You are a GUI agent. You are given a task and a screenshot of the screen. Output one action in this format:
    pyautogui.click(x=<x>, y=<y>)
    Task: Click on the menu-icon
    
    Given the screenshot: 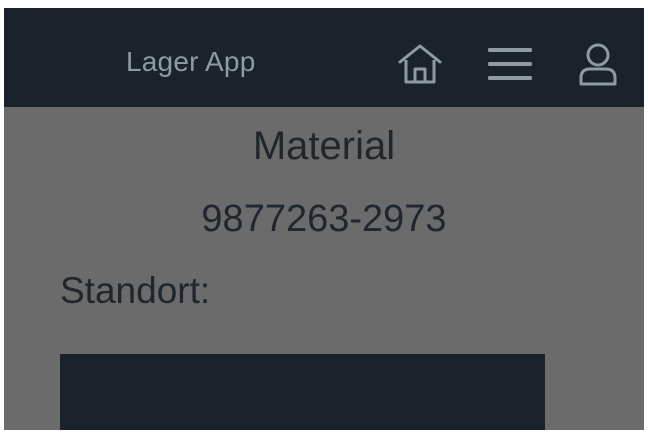 What is the action you would take?
    pyautogui.click(x=510, y=64)
    